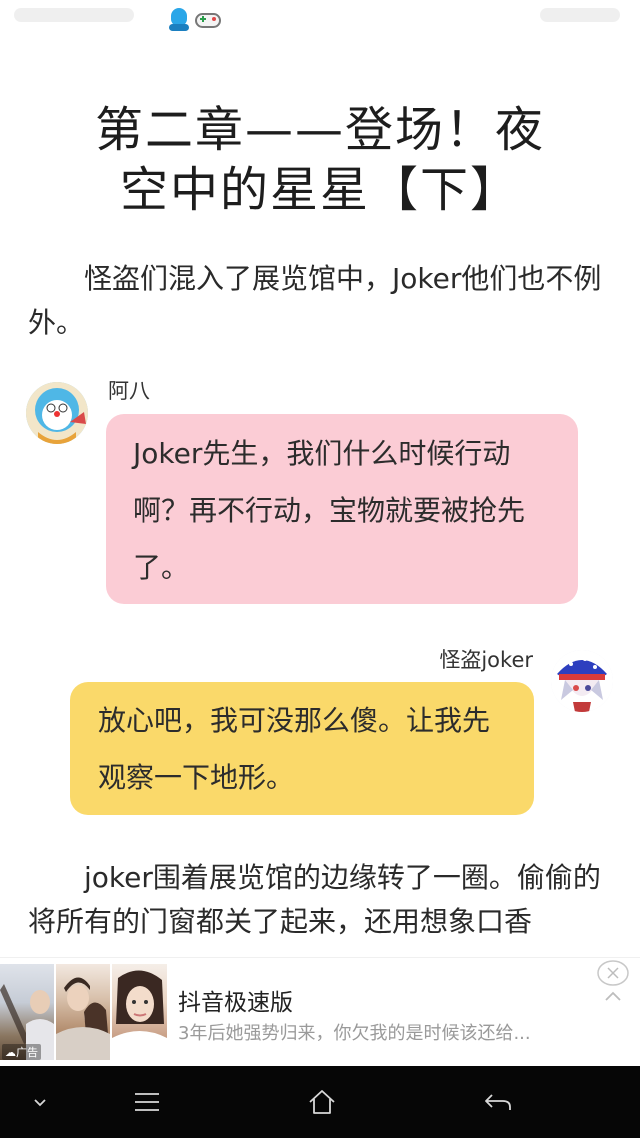 This screenshot has width=640, height=1138. What do you see at coordinates (10, 1052) in the screenshot?
I see `ad-badge-icon: ☁` at bounding box center [10, 1052].